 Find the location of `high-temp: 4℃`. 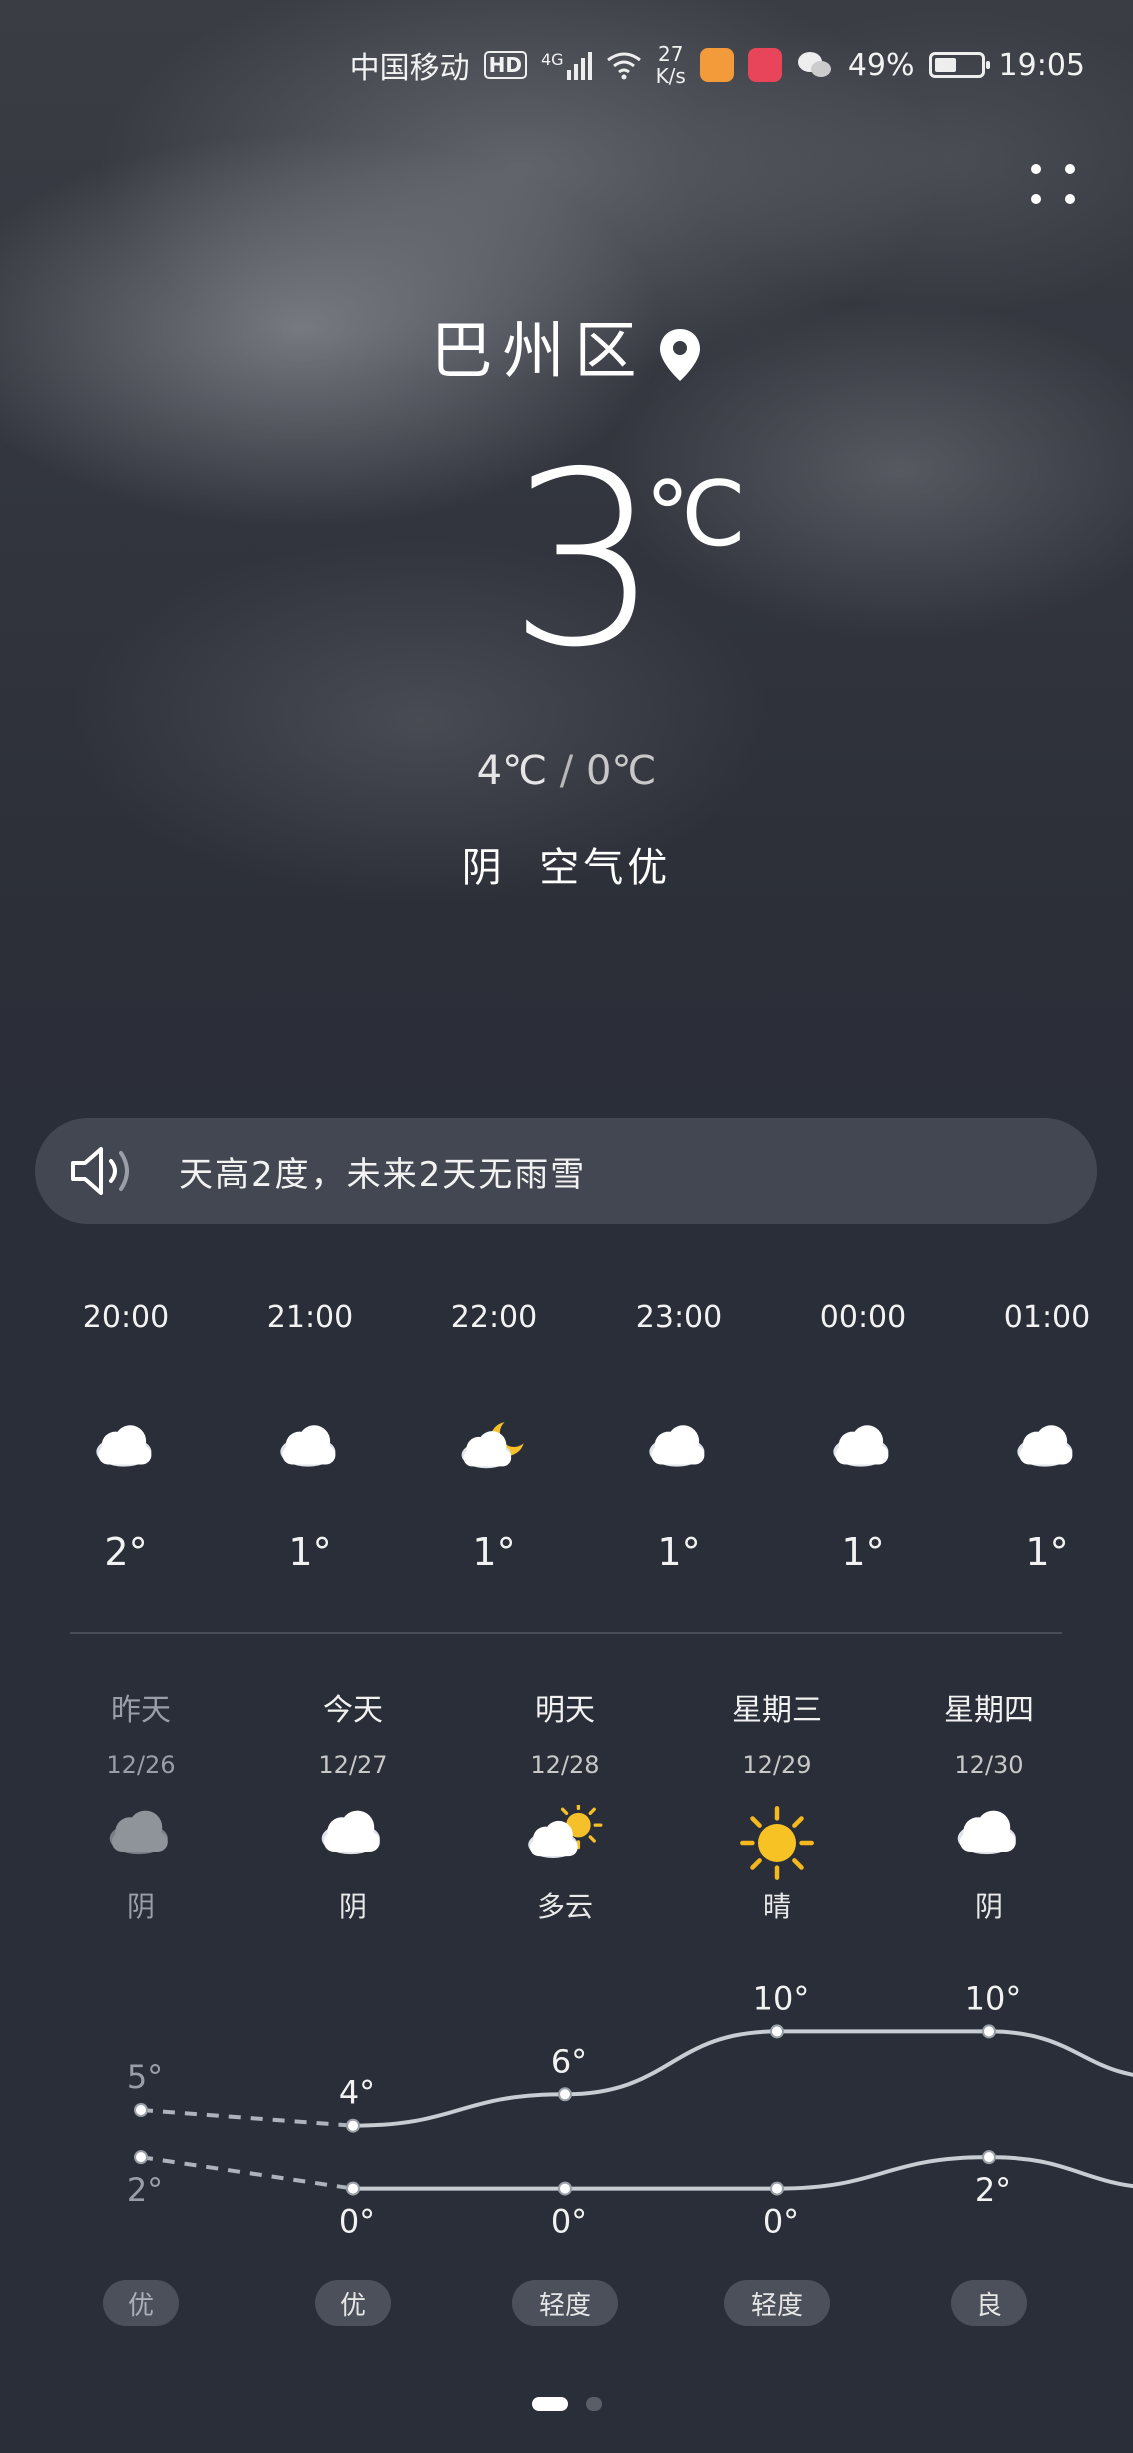

high-temp: 4℃ is located at coordinates (512, 771).